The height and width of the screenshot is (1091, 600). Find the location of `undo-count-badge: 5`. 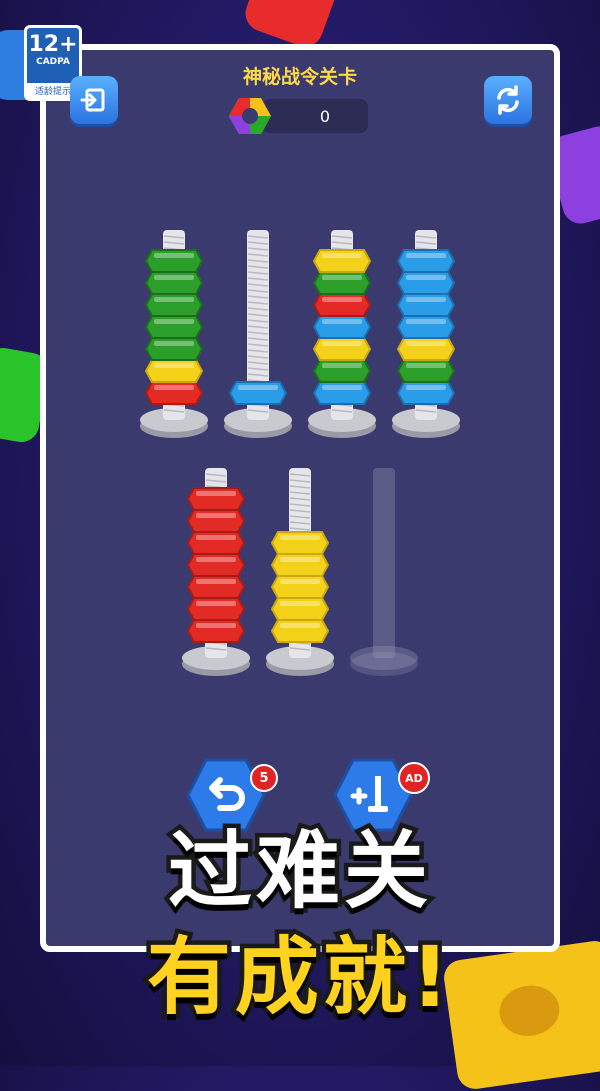

undo-count-badge: 5 is located at coordinates (264, 778).